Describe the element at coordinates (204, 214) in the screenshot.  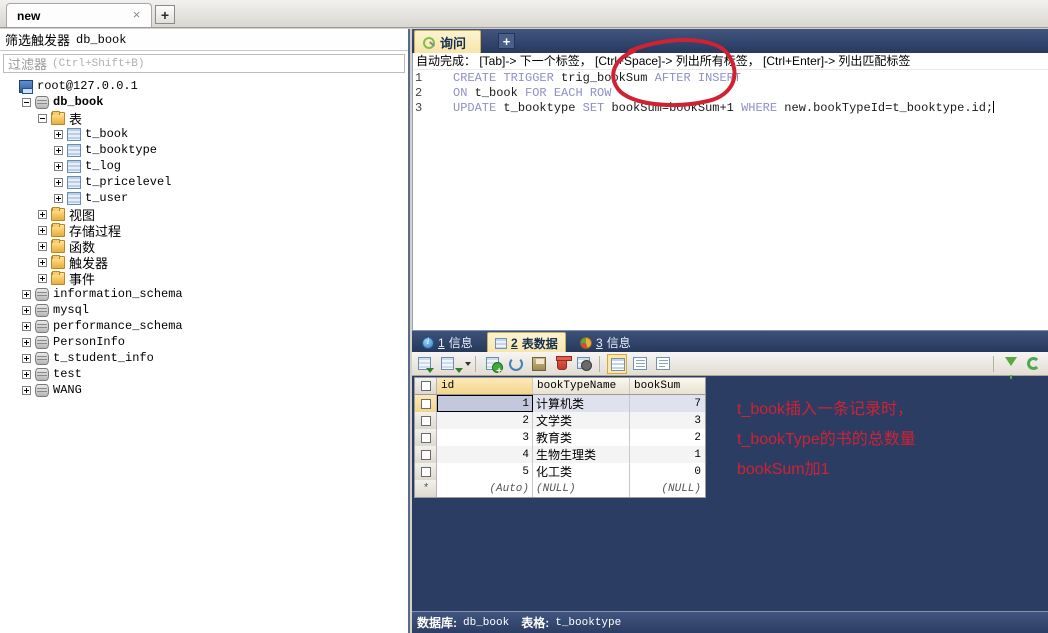
I see `tree-item-: 视图` at that location.